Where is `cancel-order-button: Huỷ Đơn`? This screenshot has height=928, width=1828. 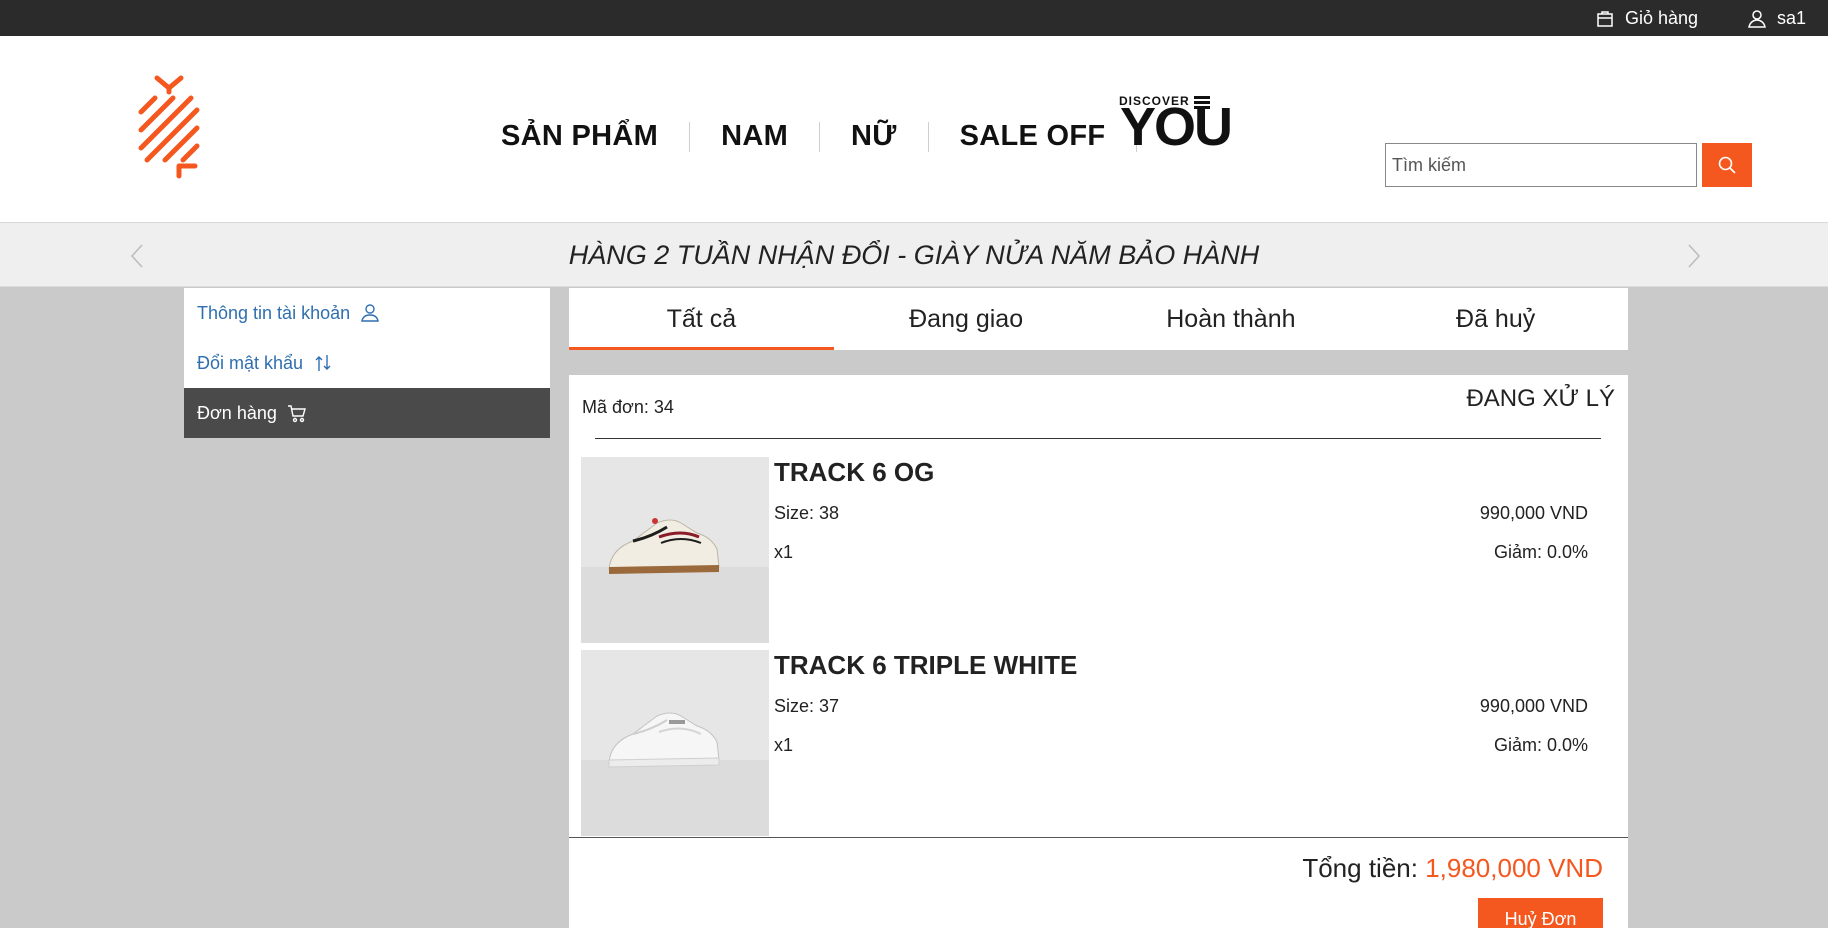
cancel-order-button: Huỷ Đơn is located at coordinates (1540, 913).